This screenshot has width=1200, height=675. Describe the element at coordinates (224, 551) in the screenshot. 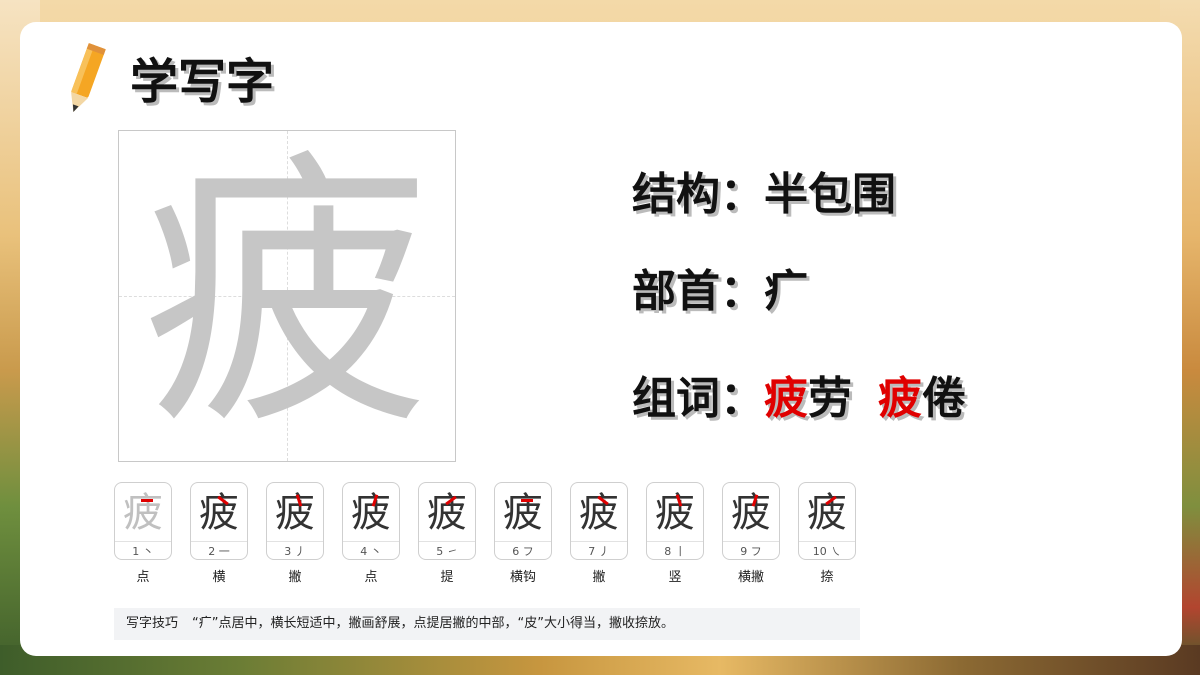

I see `stroke-shape: 一` at that location.